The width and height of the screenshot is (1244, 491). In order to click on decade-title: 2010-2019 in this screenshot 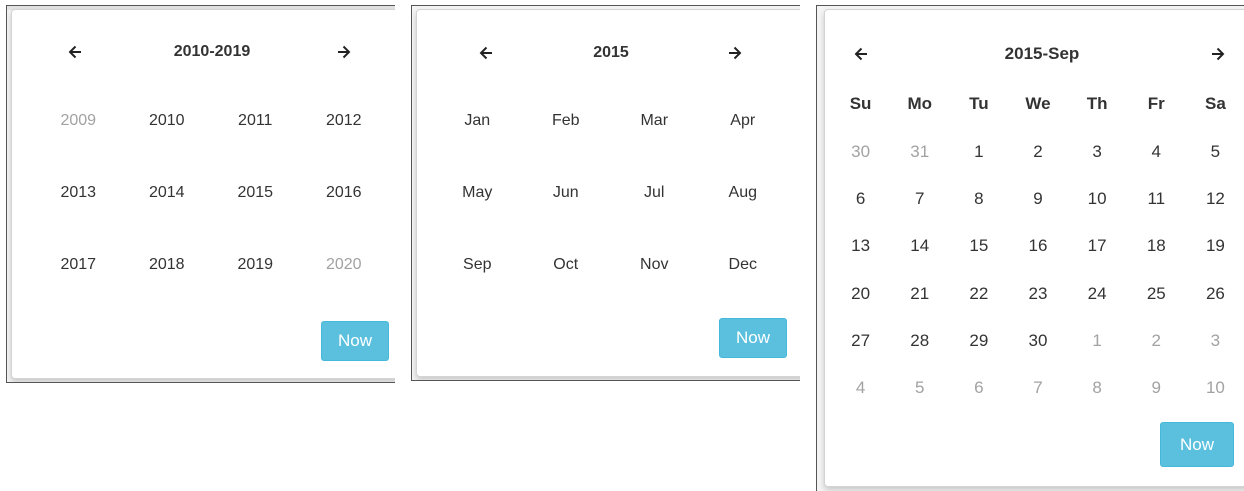, I will do `click(212, 52)`.